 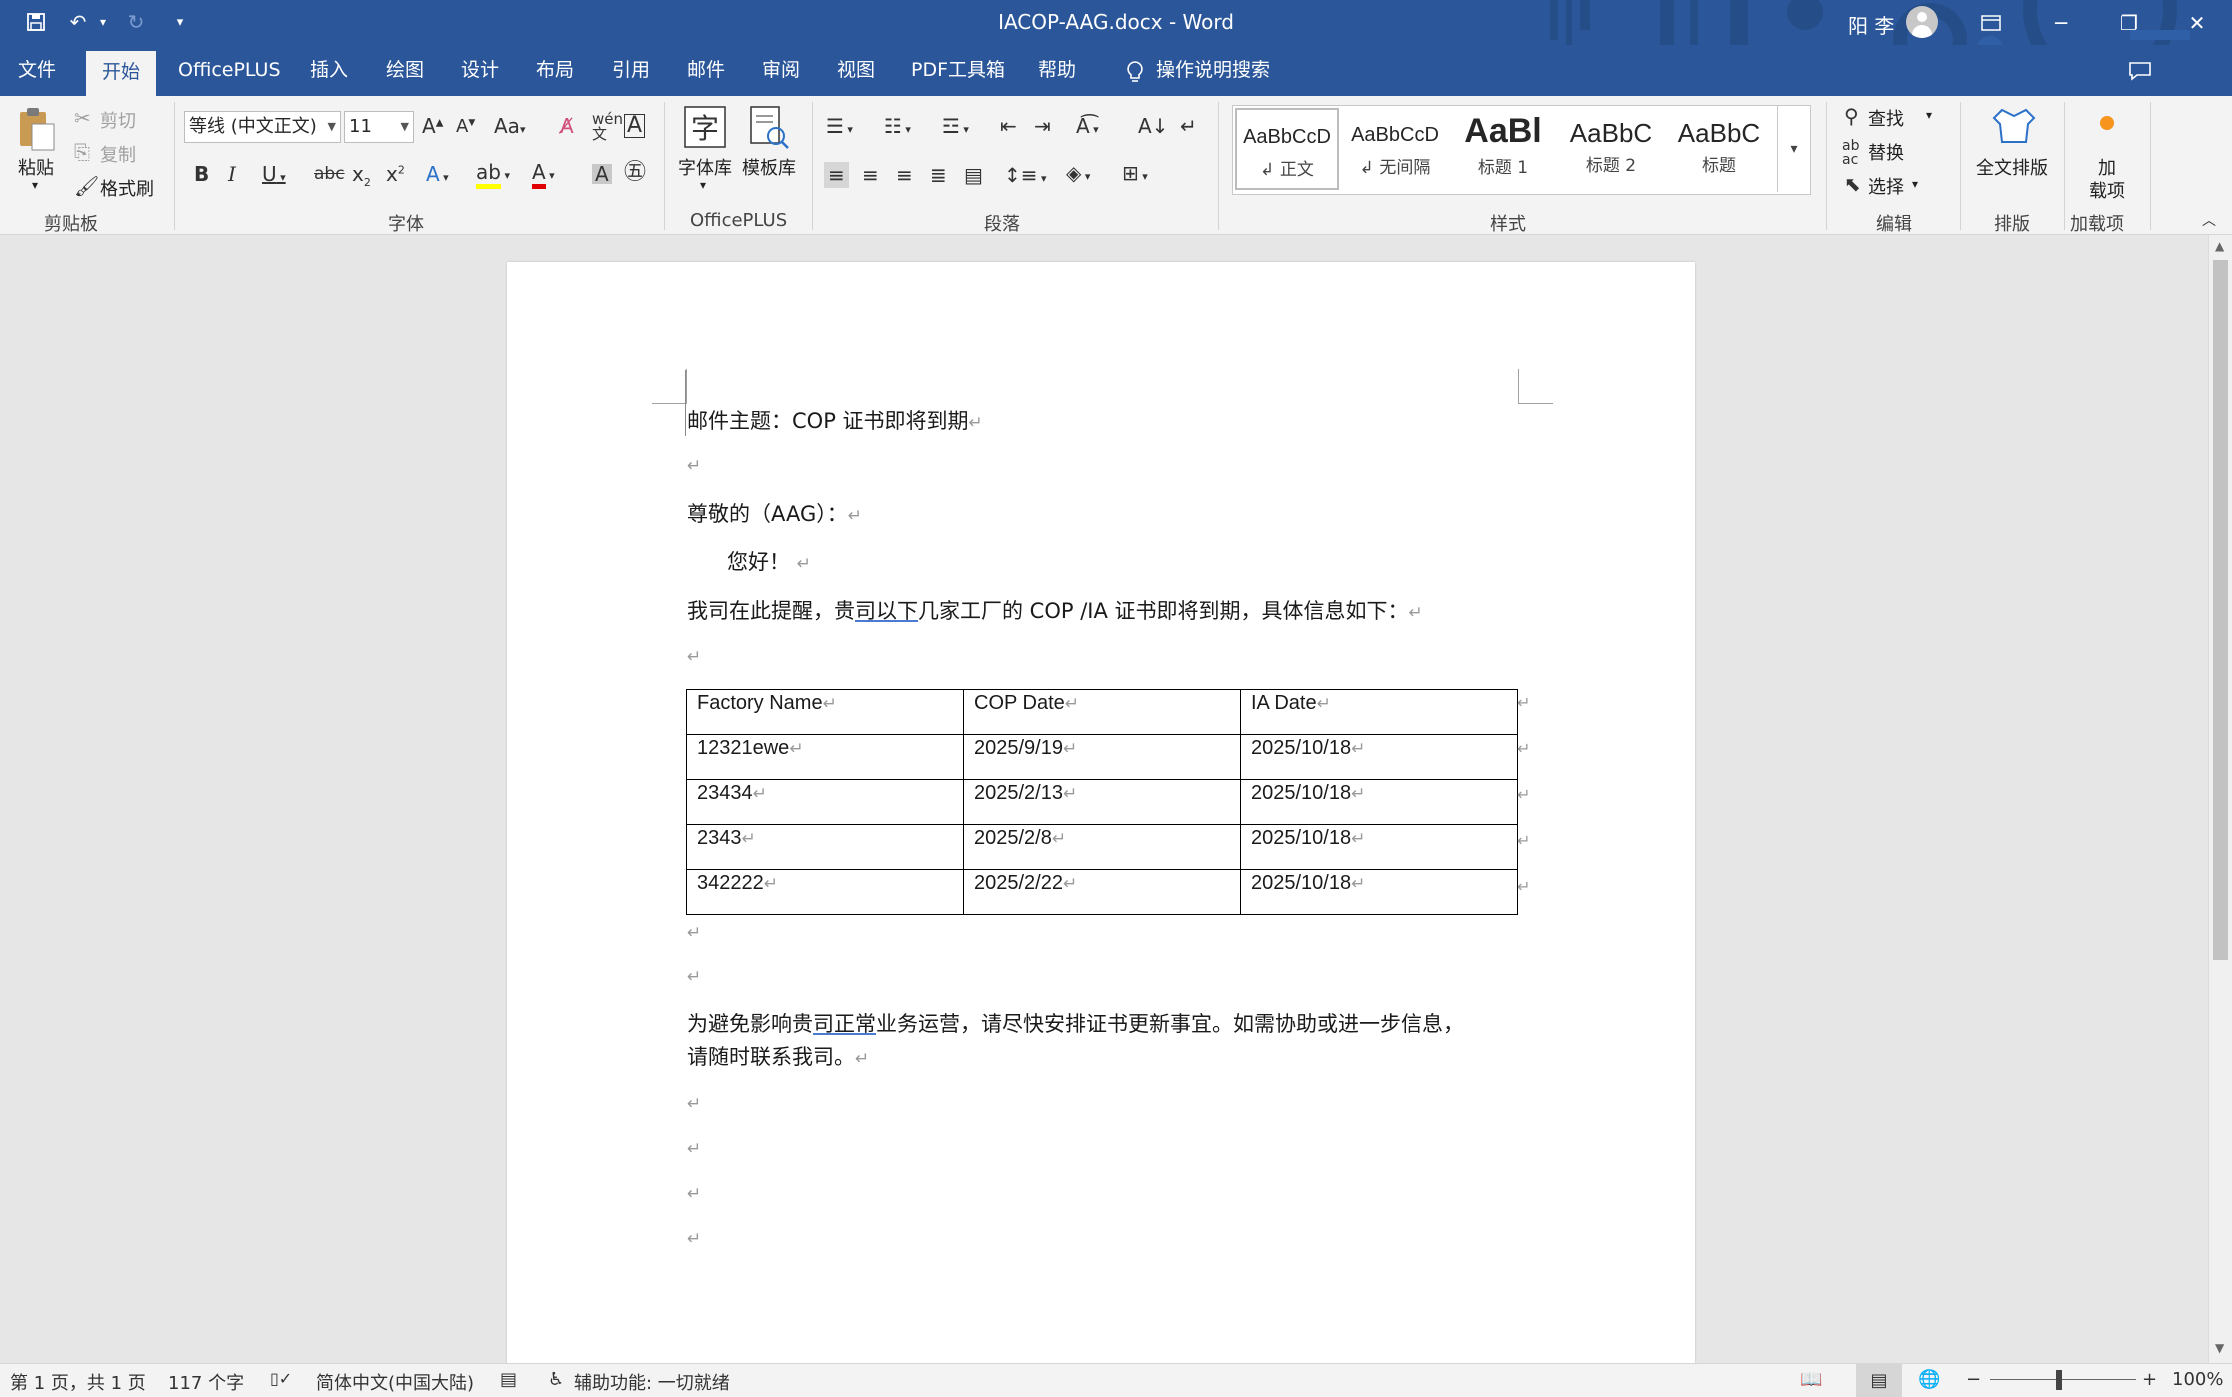 I want to click on font-library-dropdown-icon: ▾, so click(x=703, y=185).